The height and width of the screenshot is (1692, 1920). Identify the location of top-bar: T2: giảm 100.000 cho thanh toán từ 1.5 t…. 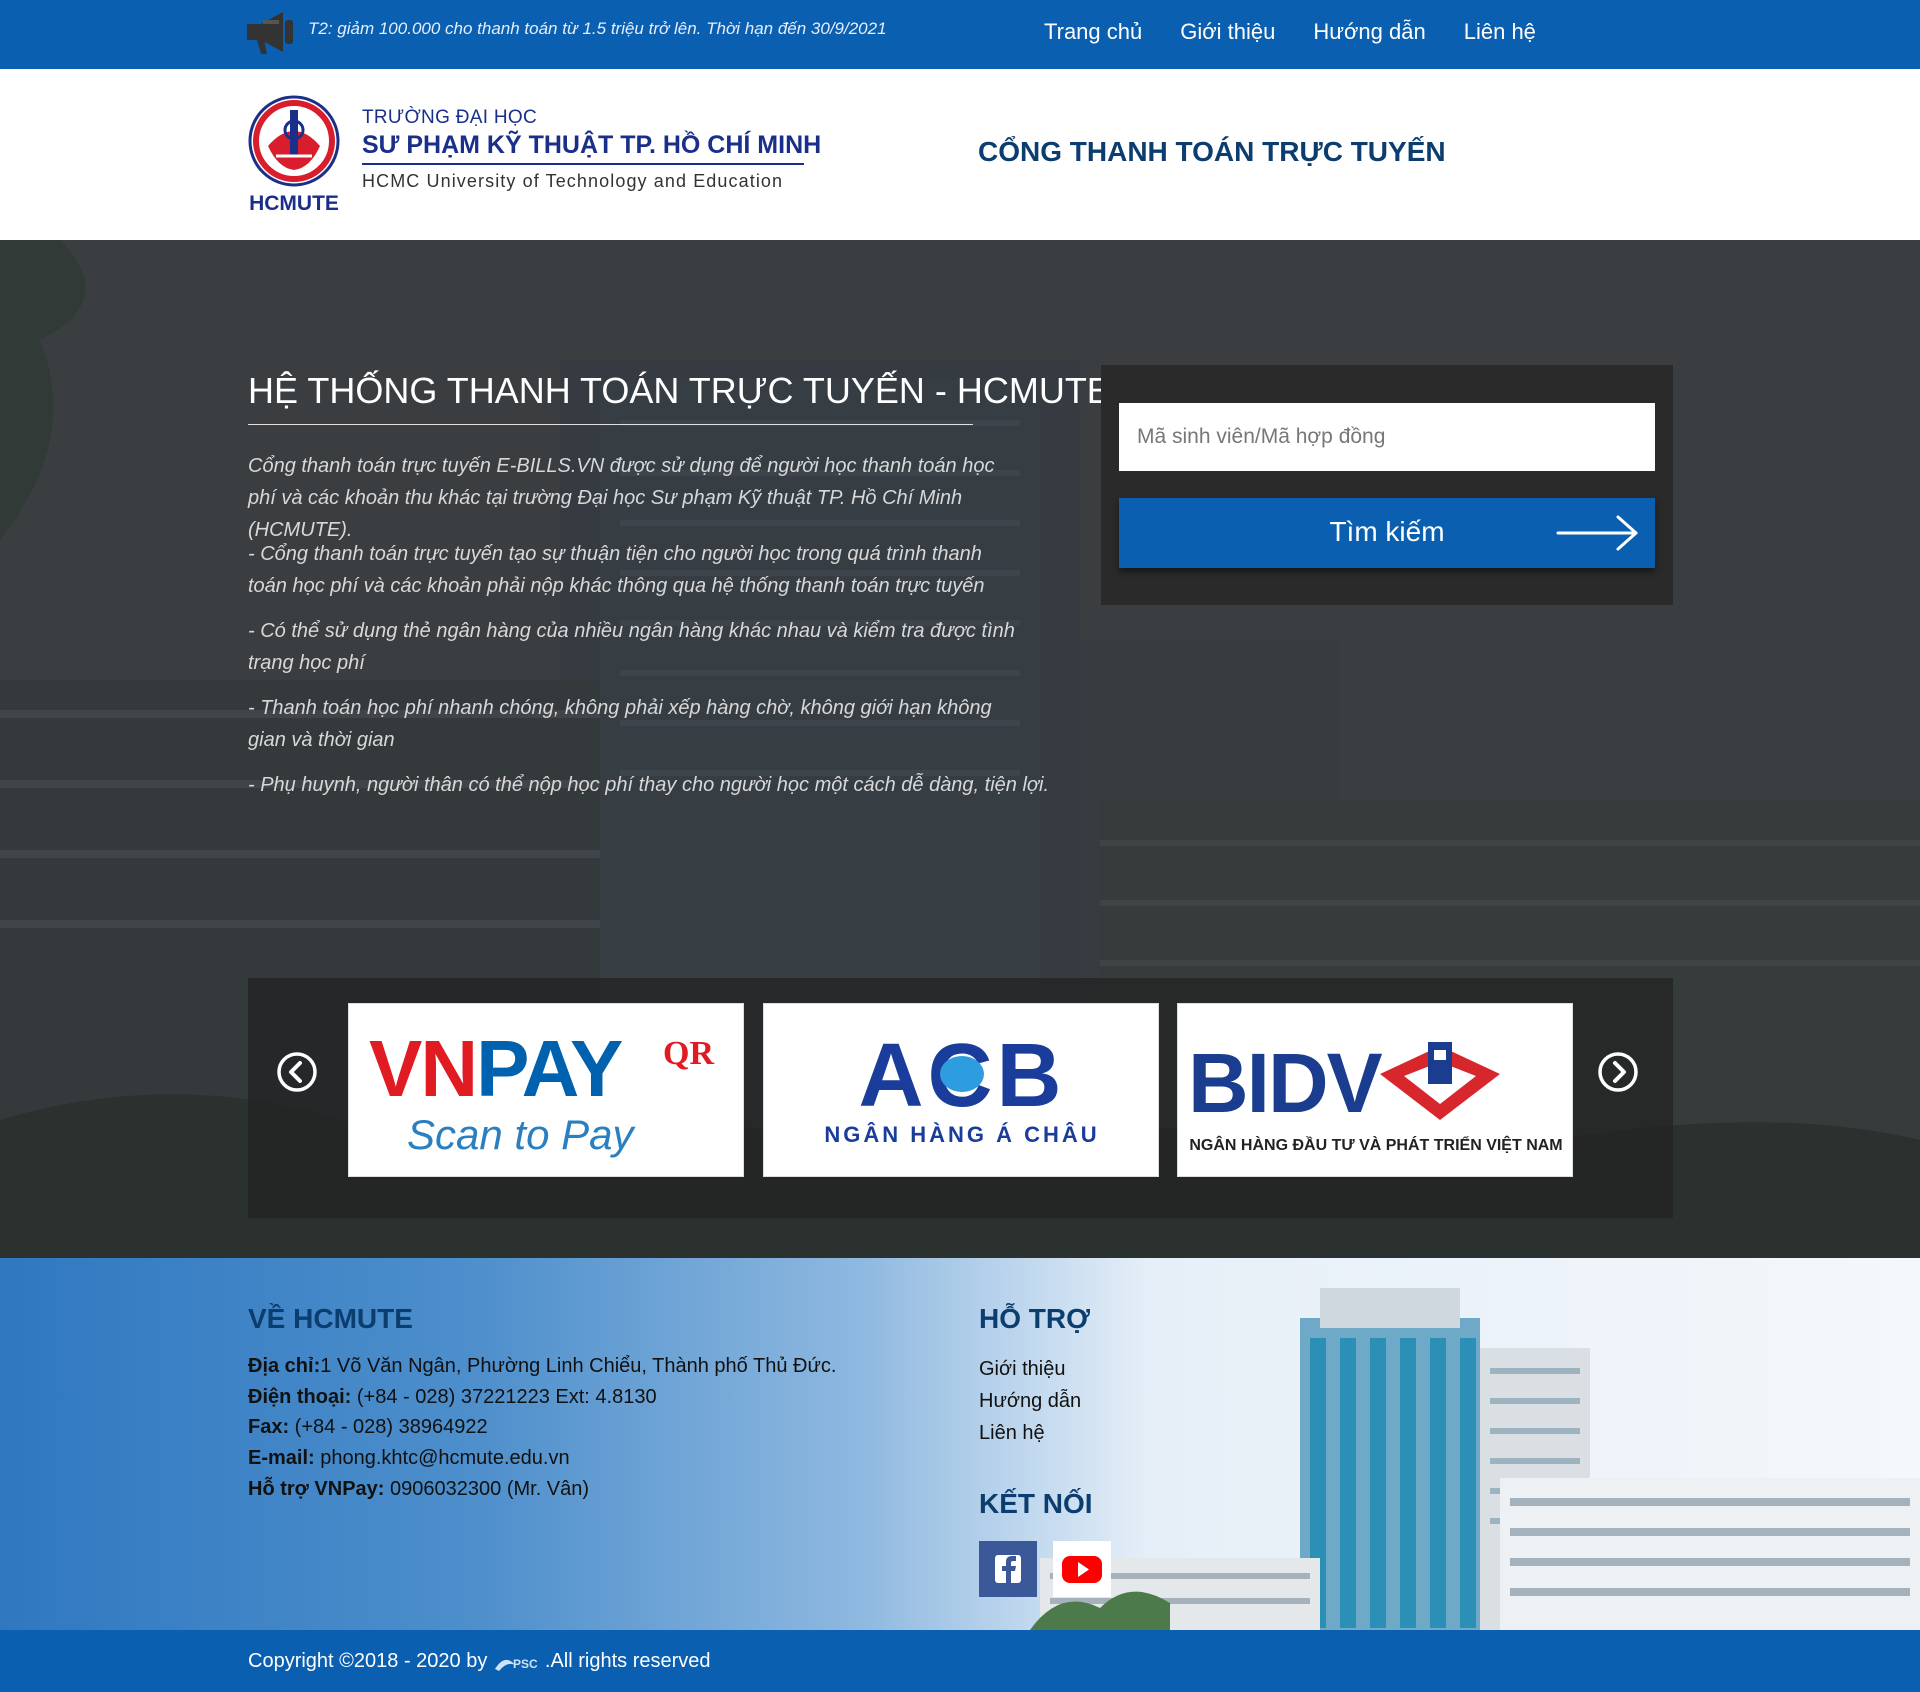
(960, 34).